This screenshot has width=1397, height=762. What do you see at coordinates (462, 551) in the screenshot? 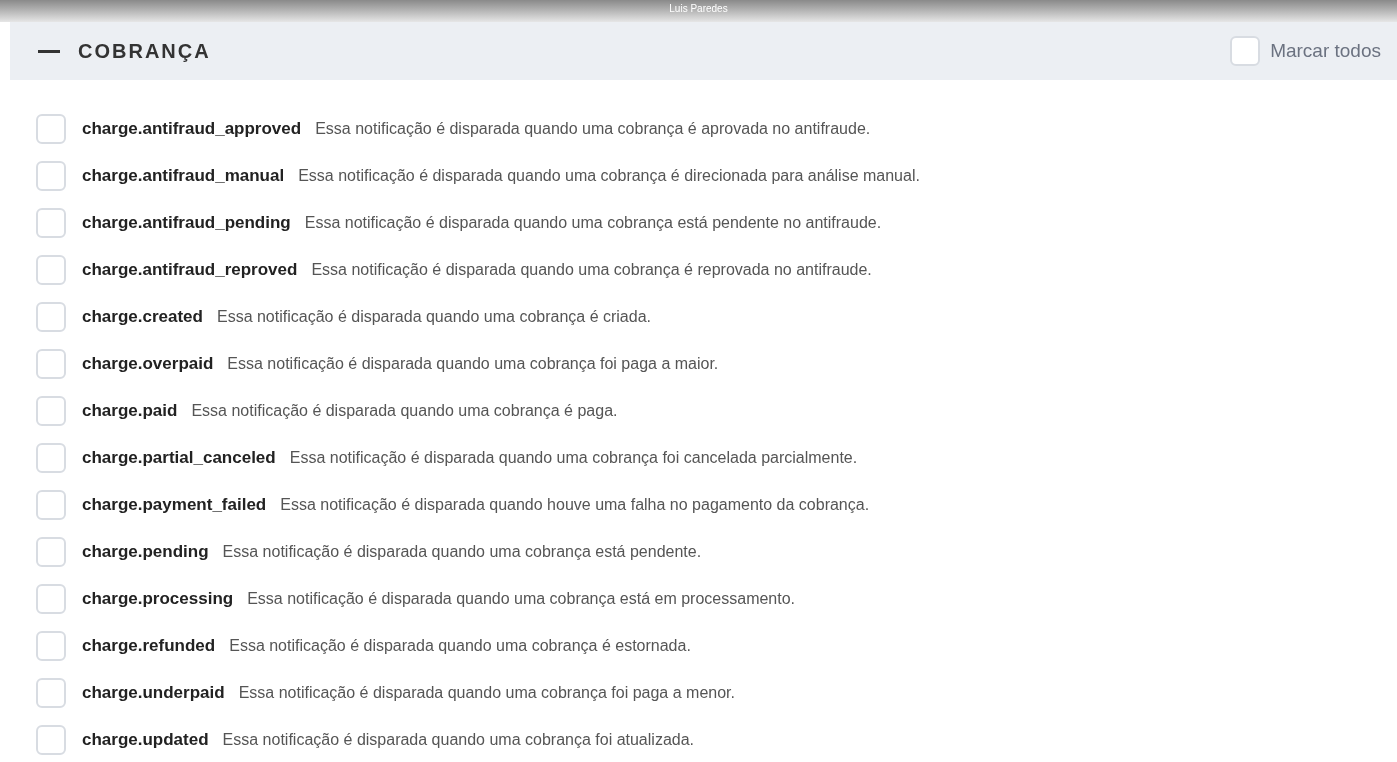
I see `event-description: Essa notificação é disparada quando uma cobrança está pendente.` at bounding box center [462, 551].